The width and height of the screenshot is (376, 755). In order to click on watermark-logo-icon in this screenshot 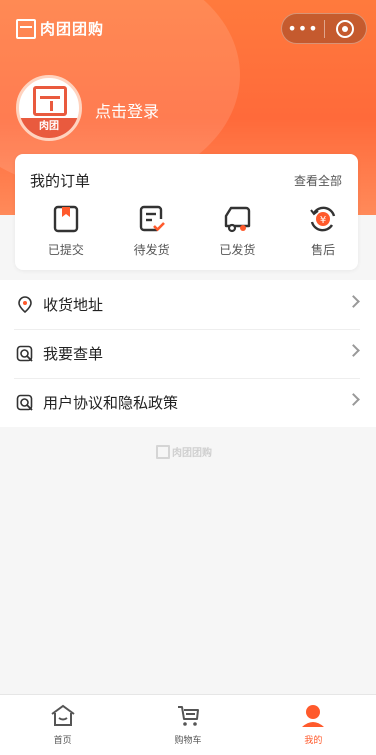, I will do `click(163, 451)`.